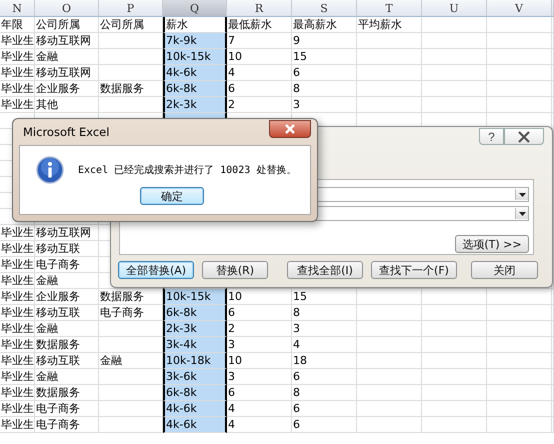  I want to click on column-header: N, so click(17, 8).